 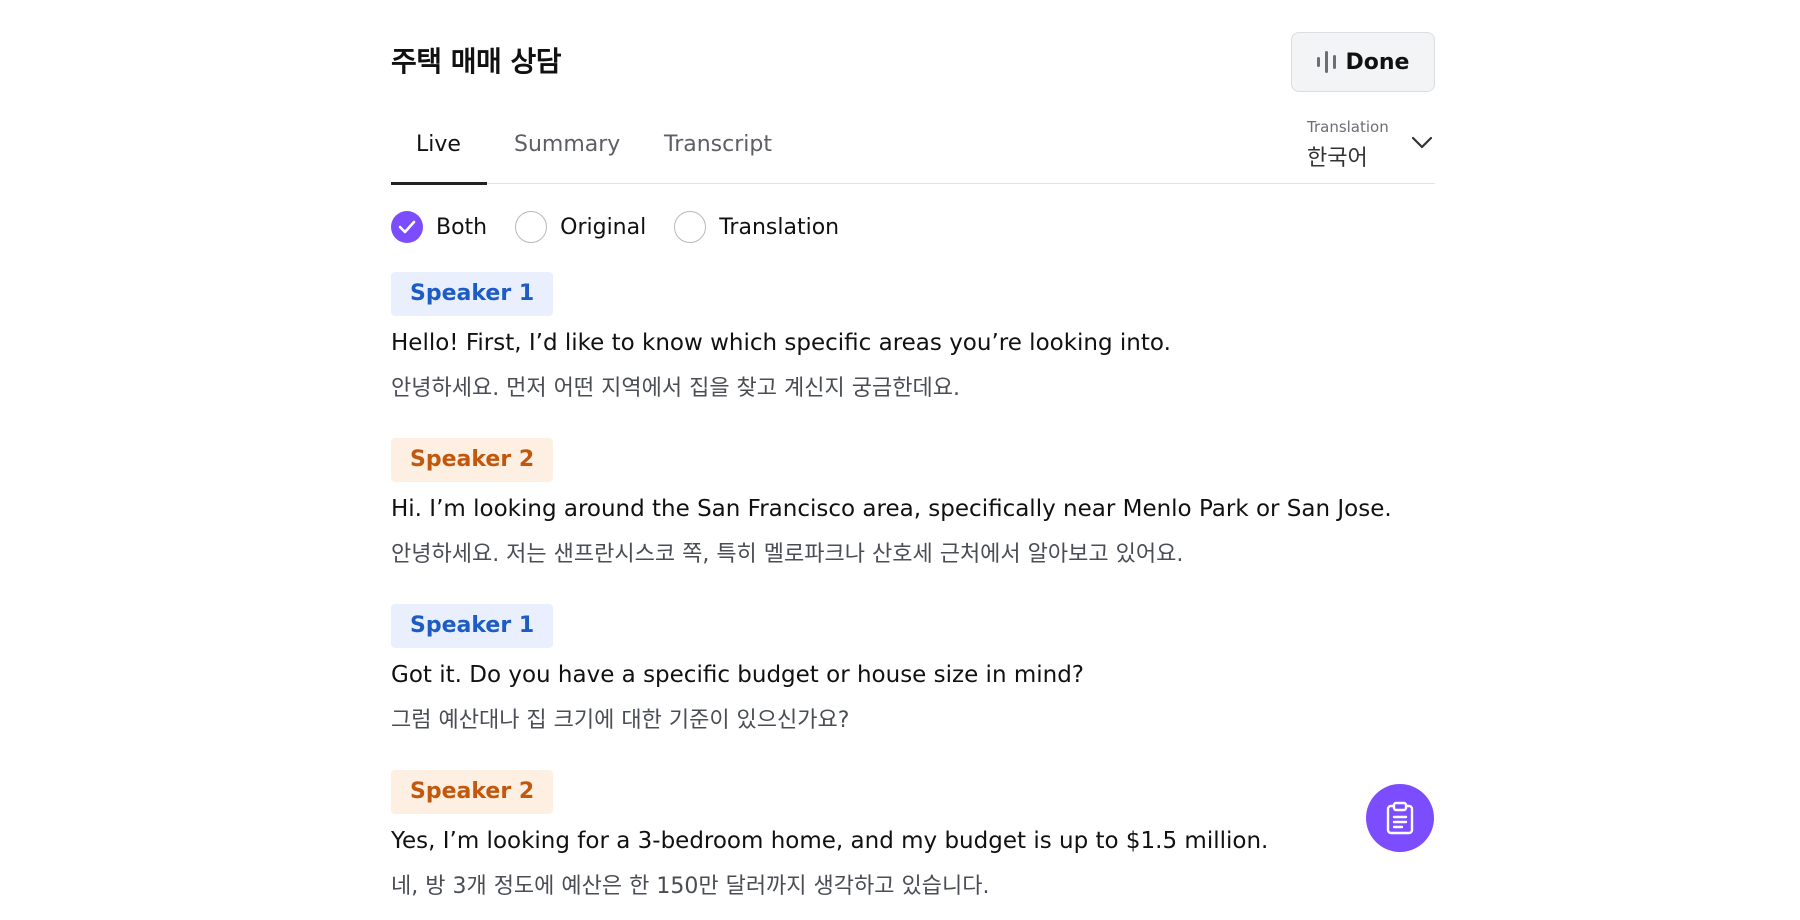 I want to click on radio-both: Both, so click(x=439, y=227).